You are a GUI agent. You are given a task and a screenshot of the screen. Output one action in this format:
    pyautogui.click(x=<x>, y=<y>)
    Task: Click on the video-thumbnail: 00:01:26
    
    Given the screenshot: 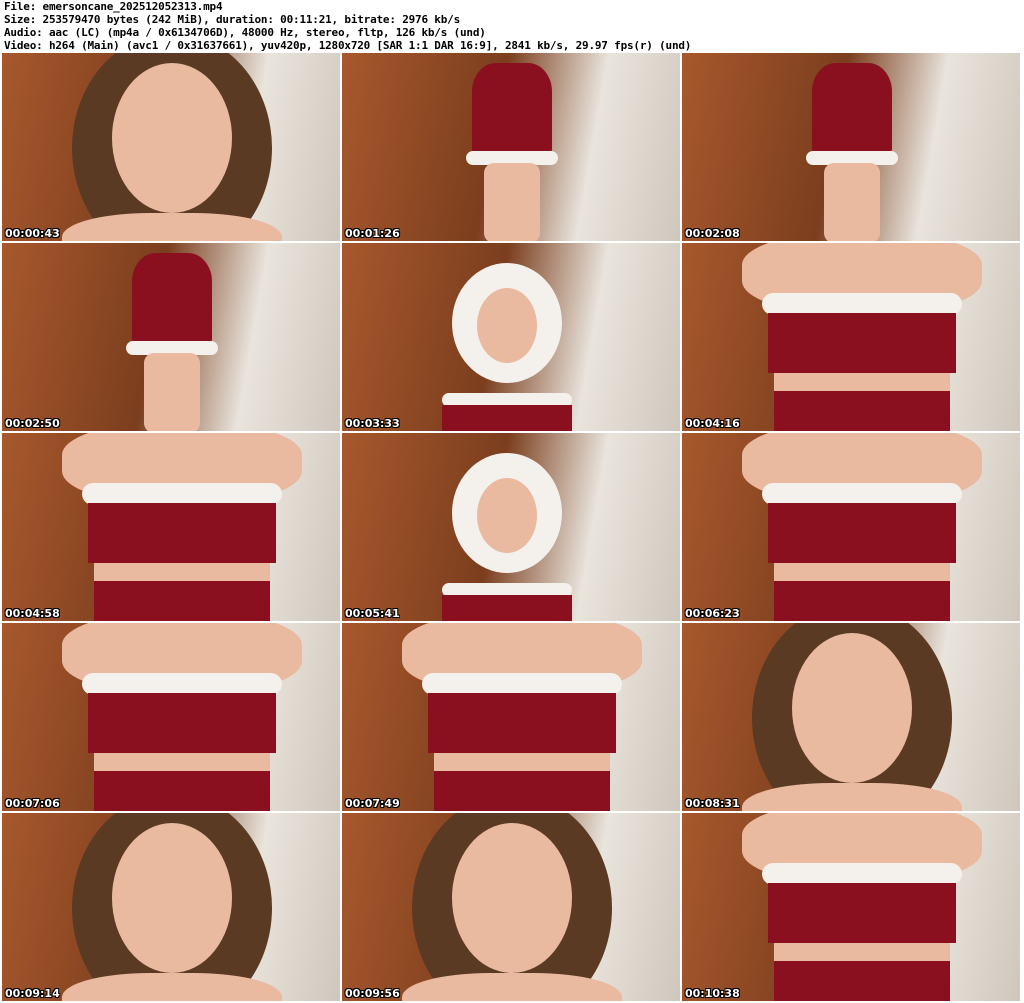 What is the action you would take?
    pyautogui.click(x=511, y=147)
    